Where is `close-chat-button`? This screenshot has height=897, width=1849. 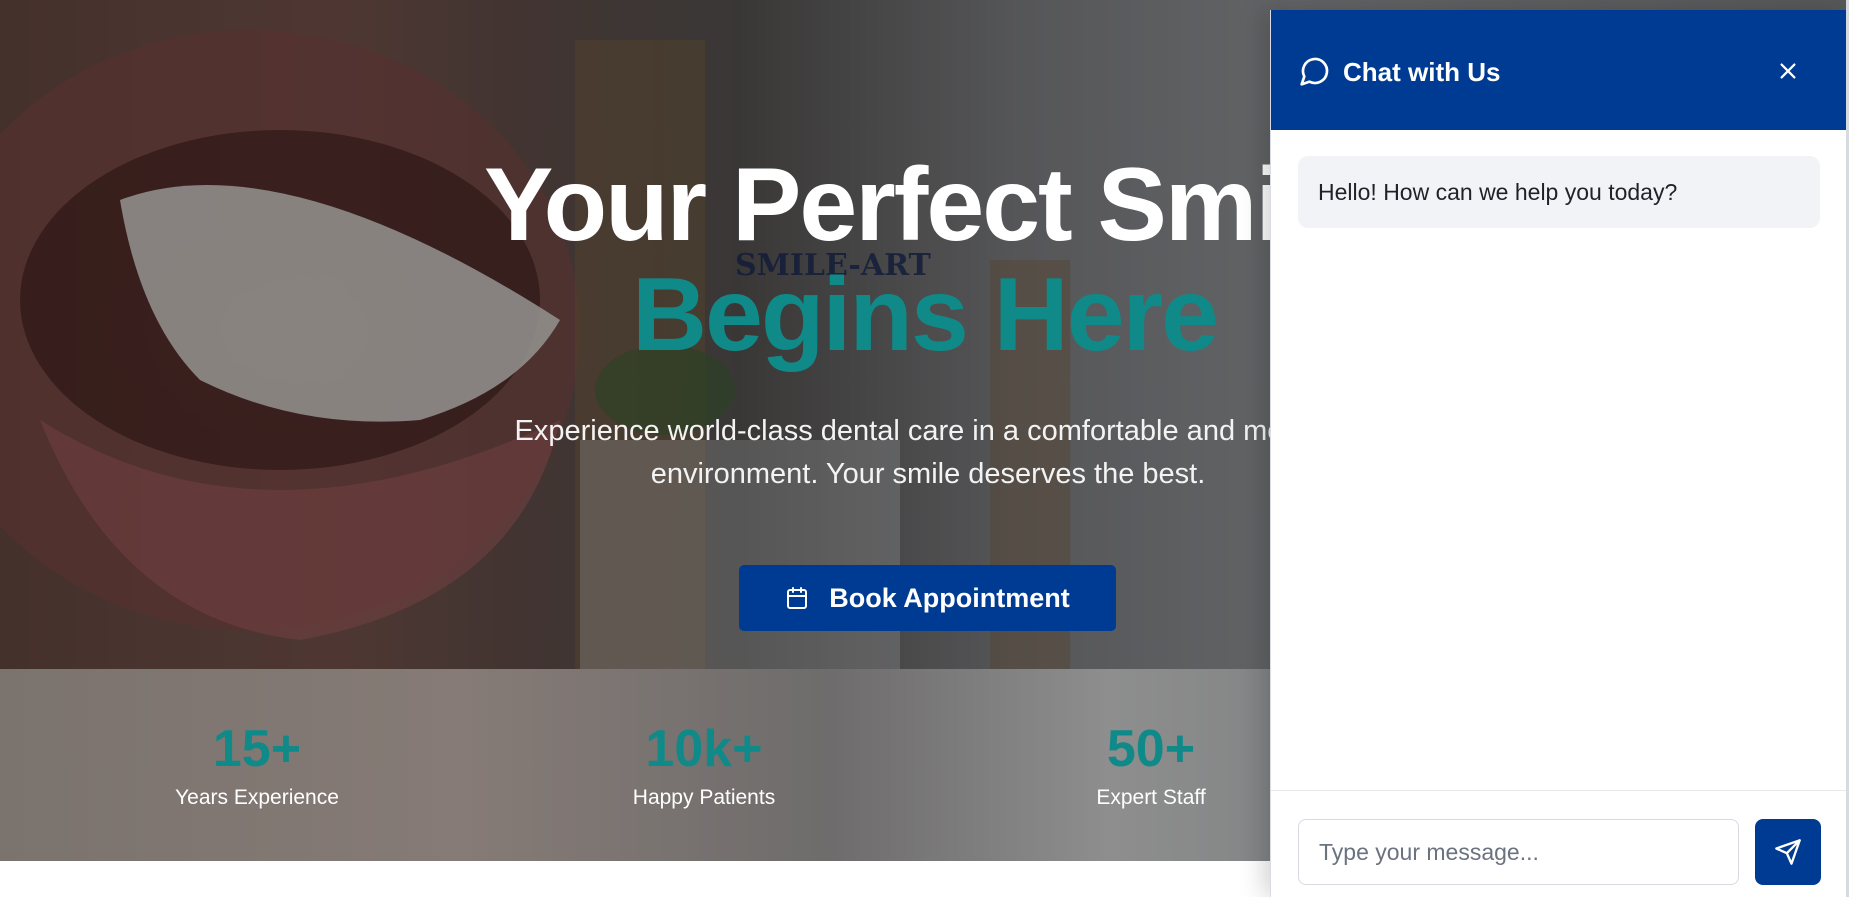
close-chat-button is located at coordinates (1788, 71).